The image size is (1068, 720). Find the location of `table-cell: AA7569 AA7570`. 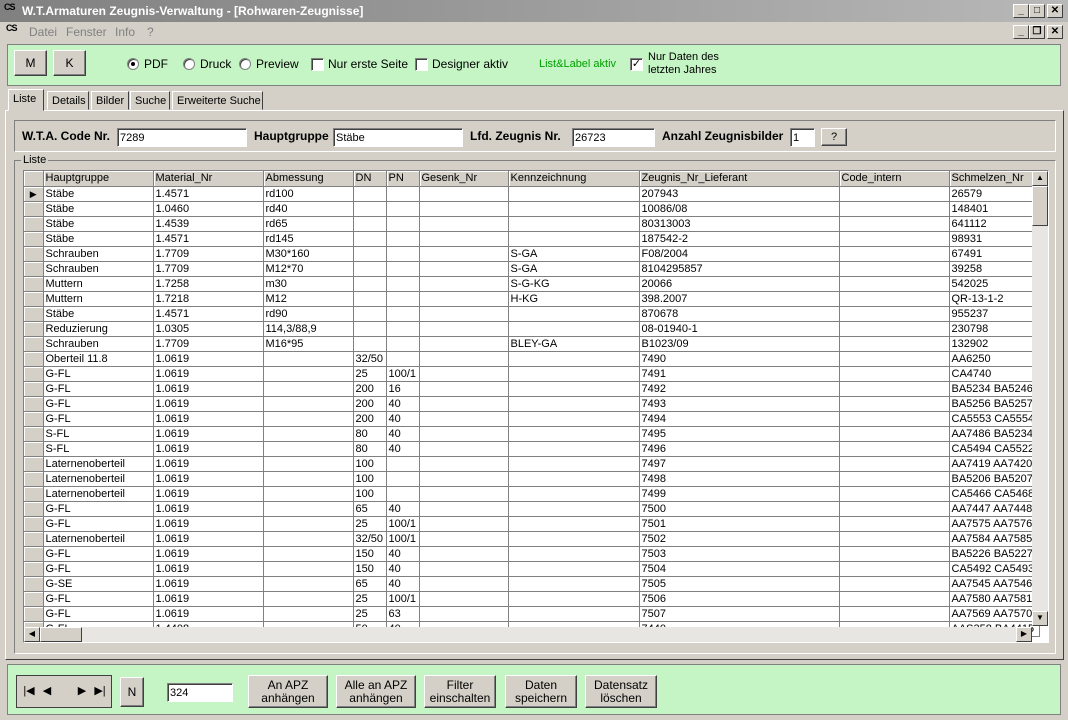

table-cell: AA7569 AA7570 is located at coordinates (994, 614).